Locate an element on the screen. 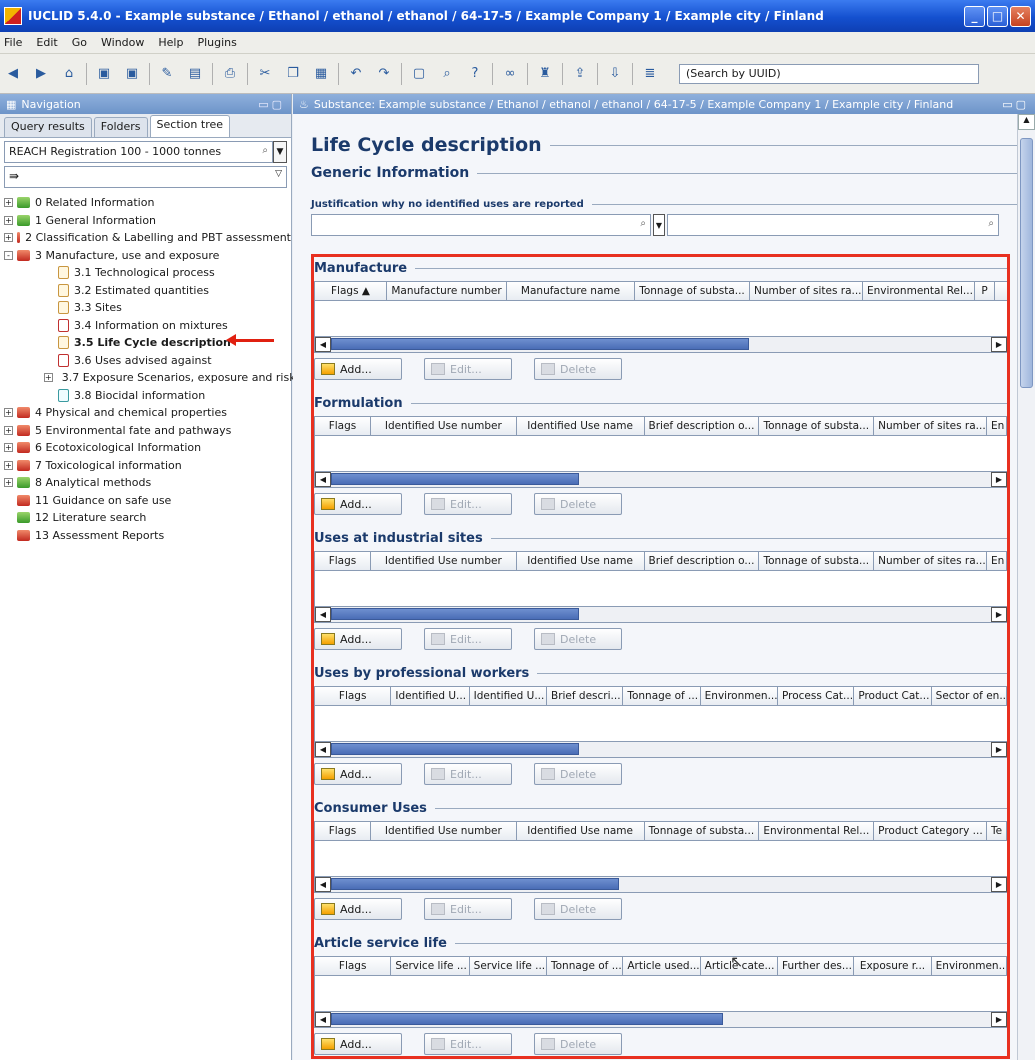 Image resolution: width=1035 pixels, height=1060 pixels. uuid-search-input: (Search by UUID) is located at coordinates (829, 73).